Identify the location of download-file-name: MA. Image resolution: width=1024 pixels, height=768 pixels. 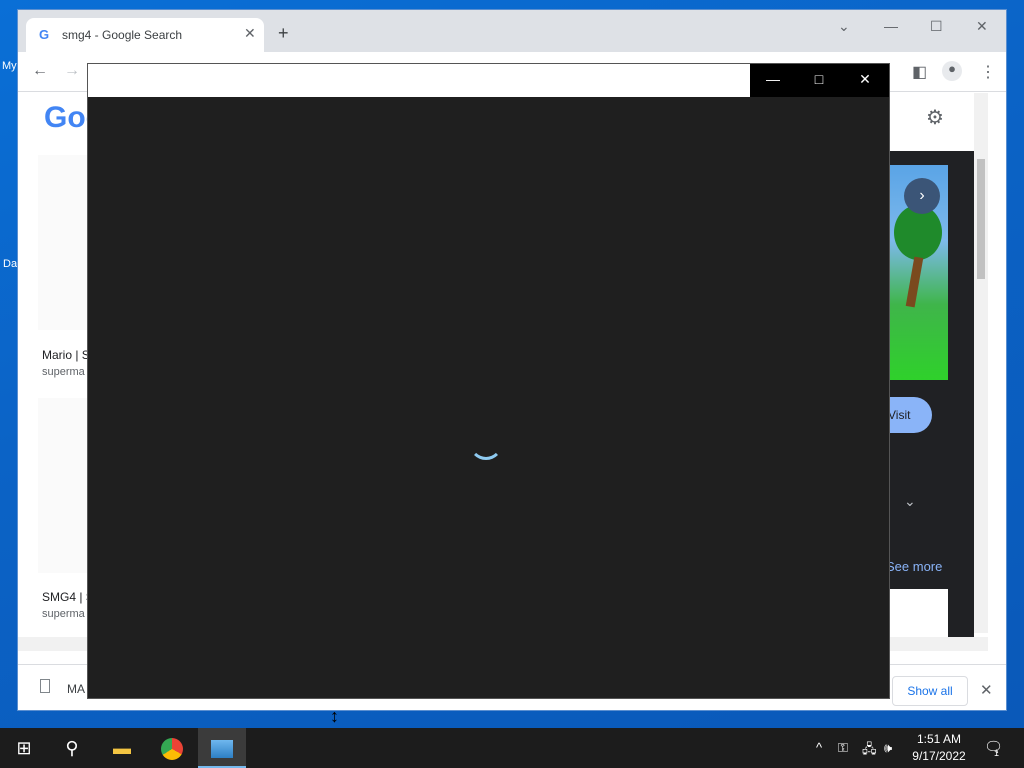
(76, 689).